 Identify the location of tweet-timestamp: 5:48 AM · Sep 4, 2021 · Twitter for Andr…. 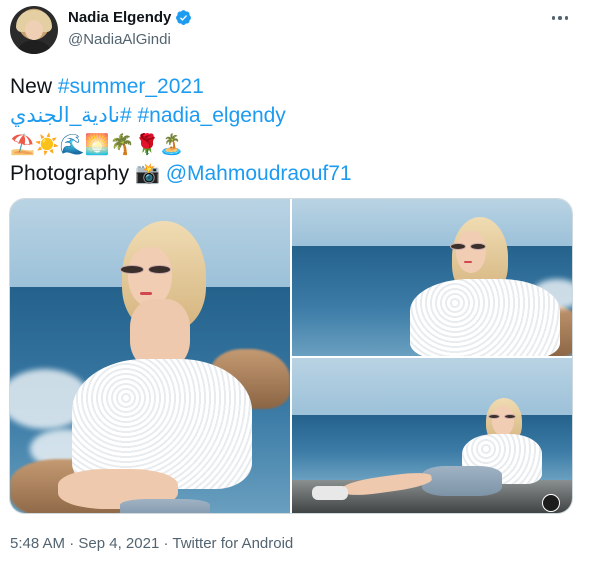
(151, 543).